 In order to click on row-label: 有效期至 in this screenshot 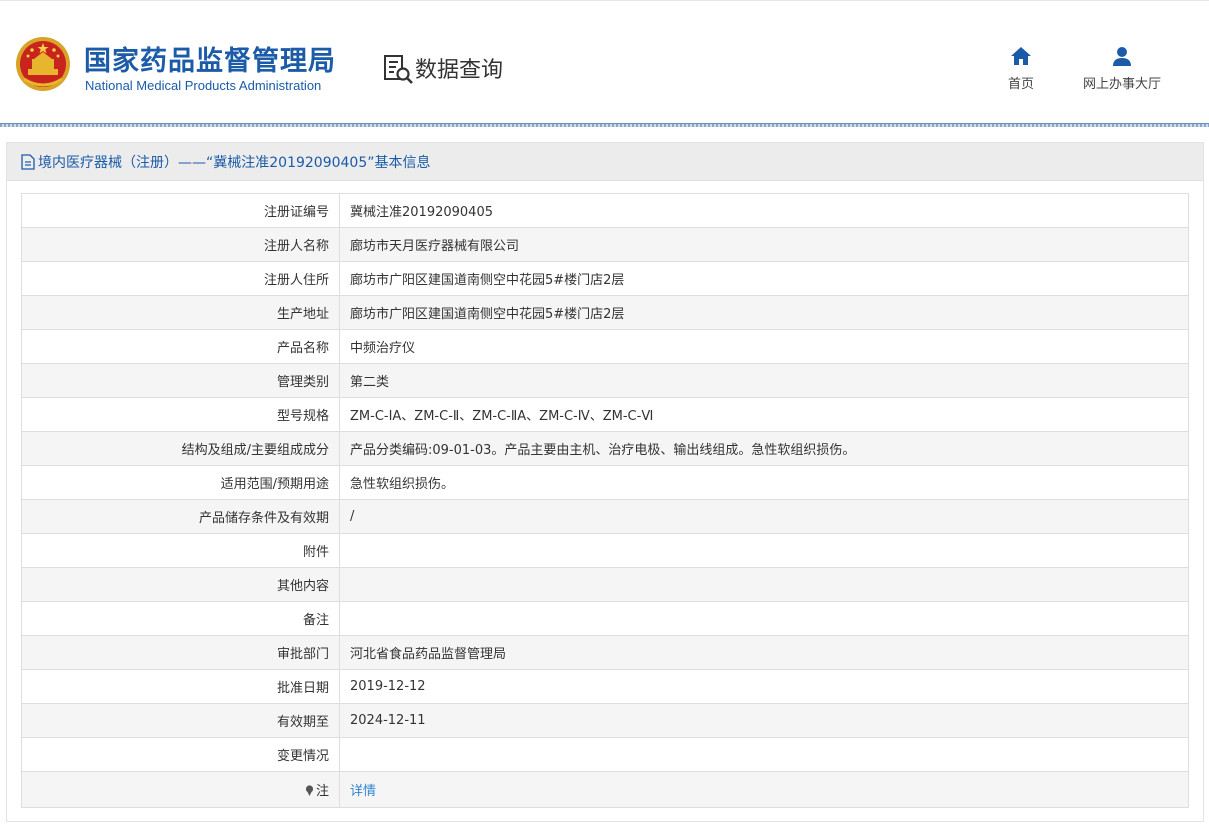, I will do `click(180, 720)`.